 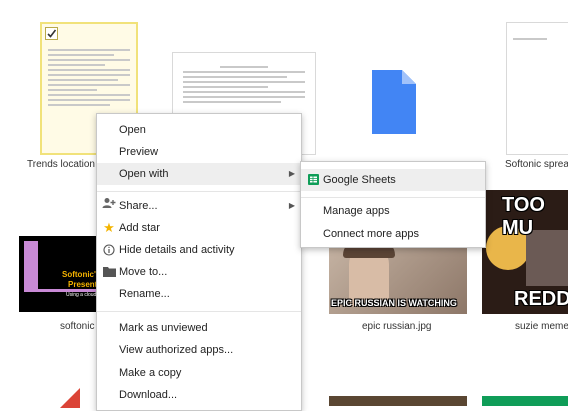 What do you see at coordinates (541, 326) in the screenshot?
I see `file-name-suzie: suzie meme` at bounding box center [541, 326].